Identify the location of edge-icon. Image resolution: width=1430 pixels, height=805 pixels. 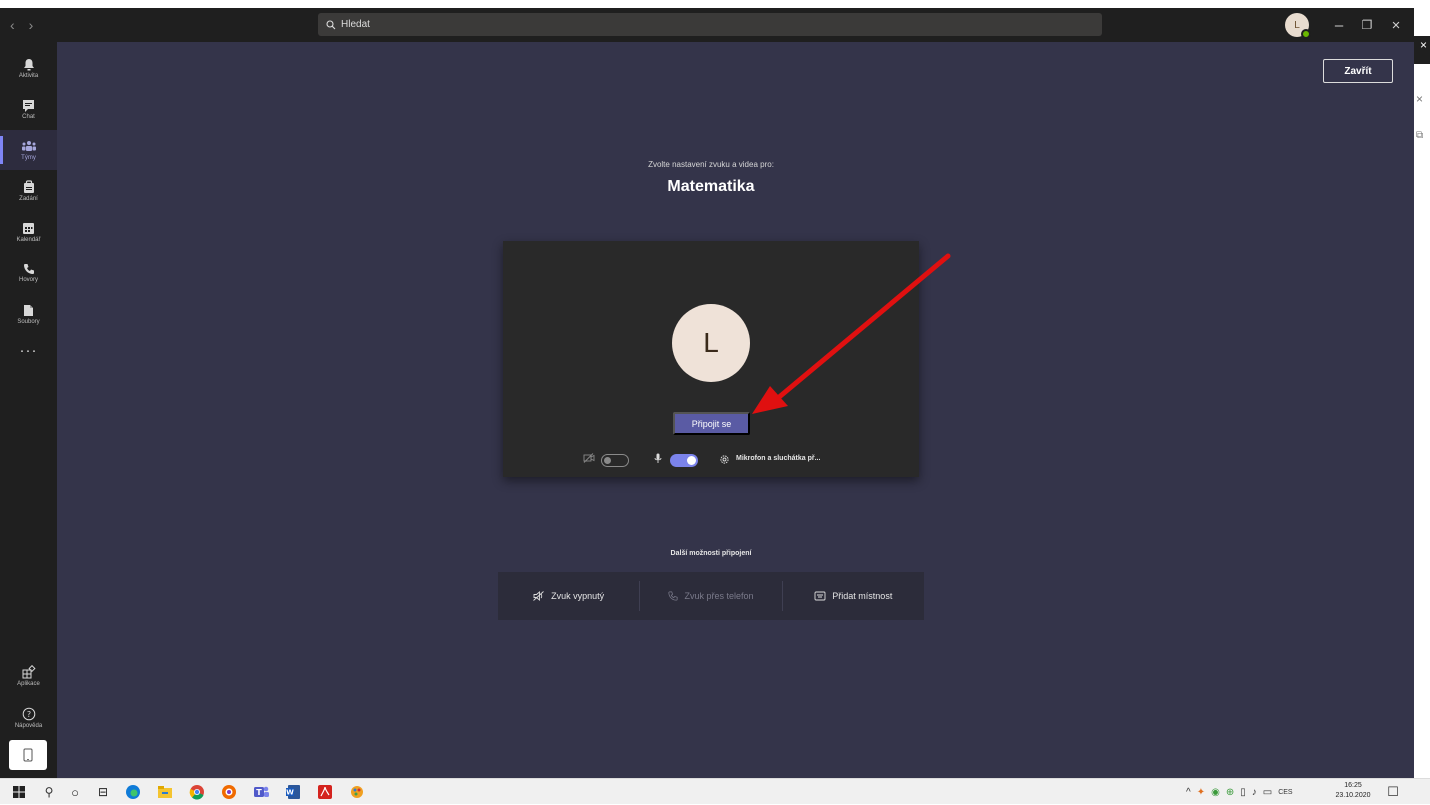
(133, 792).